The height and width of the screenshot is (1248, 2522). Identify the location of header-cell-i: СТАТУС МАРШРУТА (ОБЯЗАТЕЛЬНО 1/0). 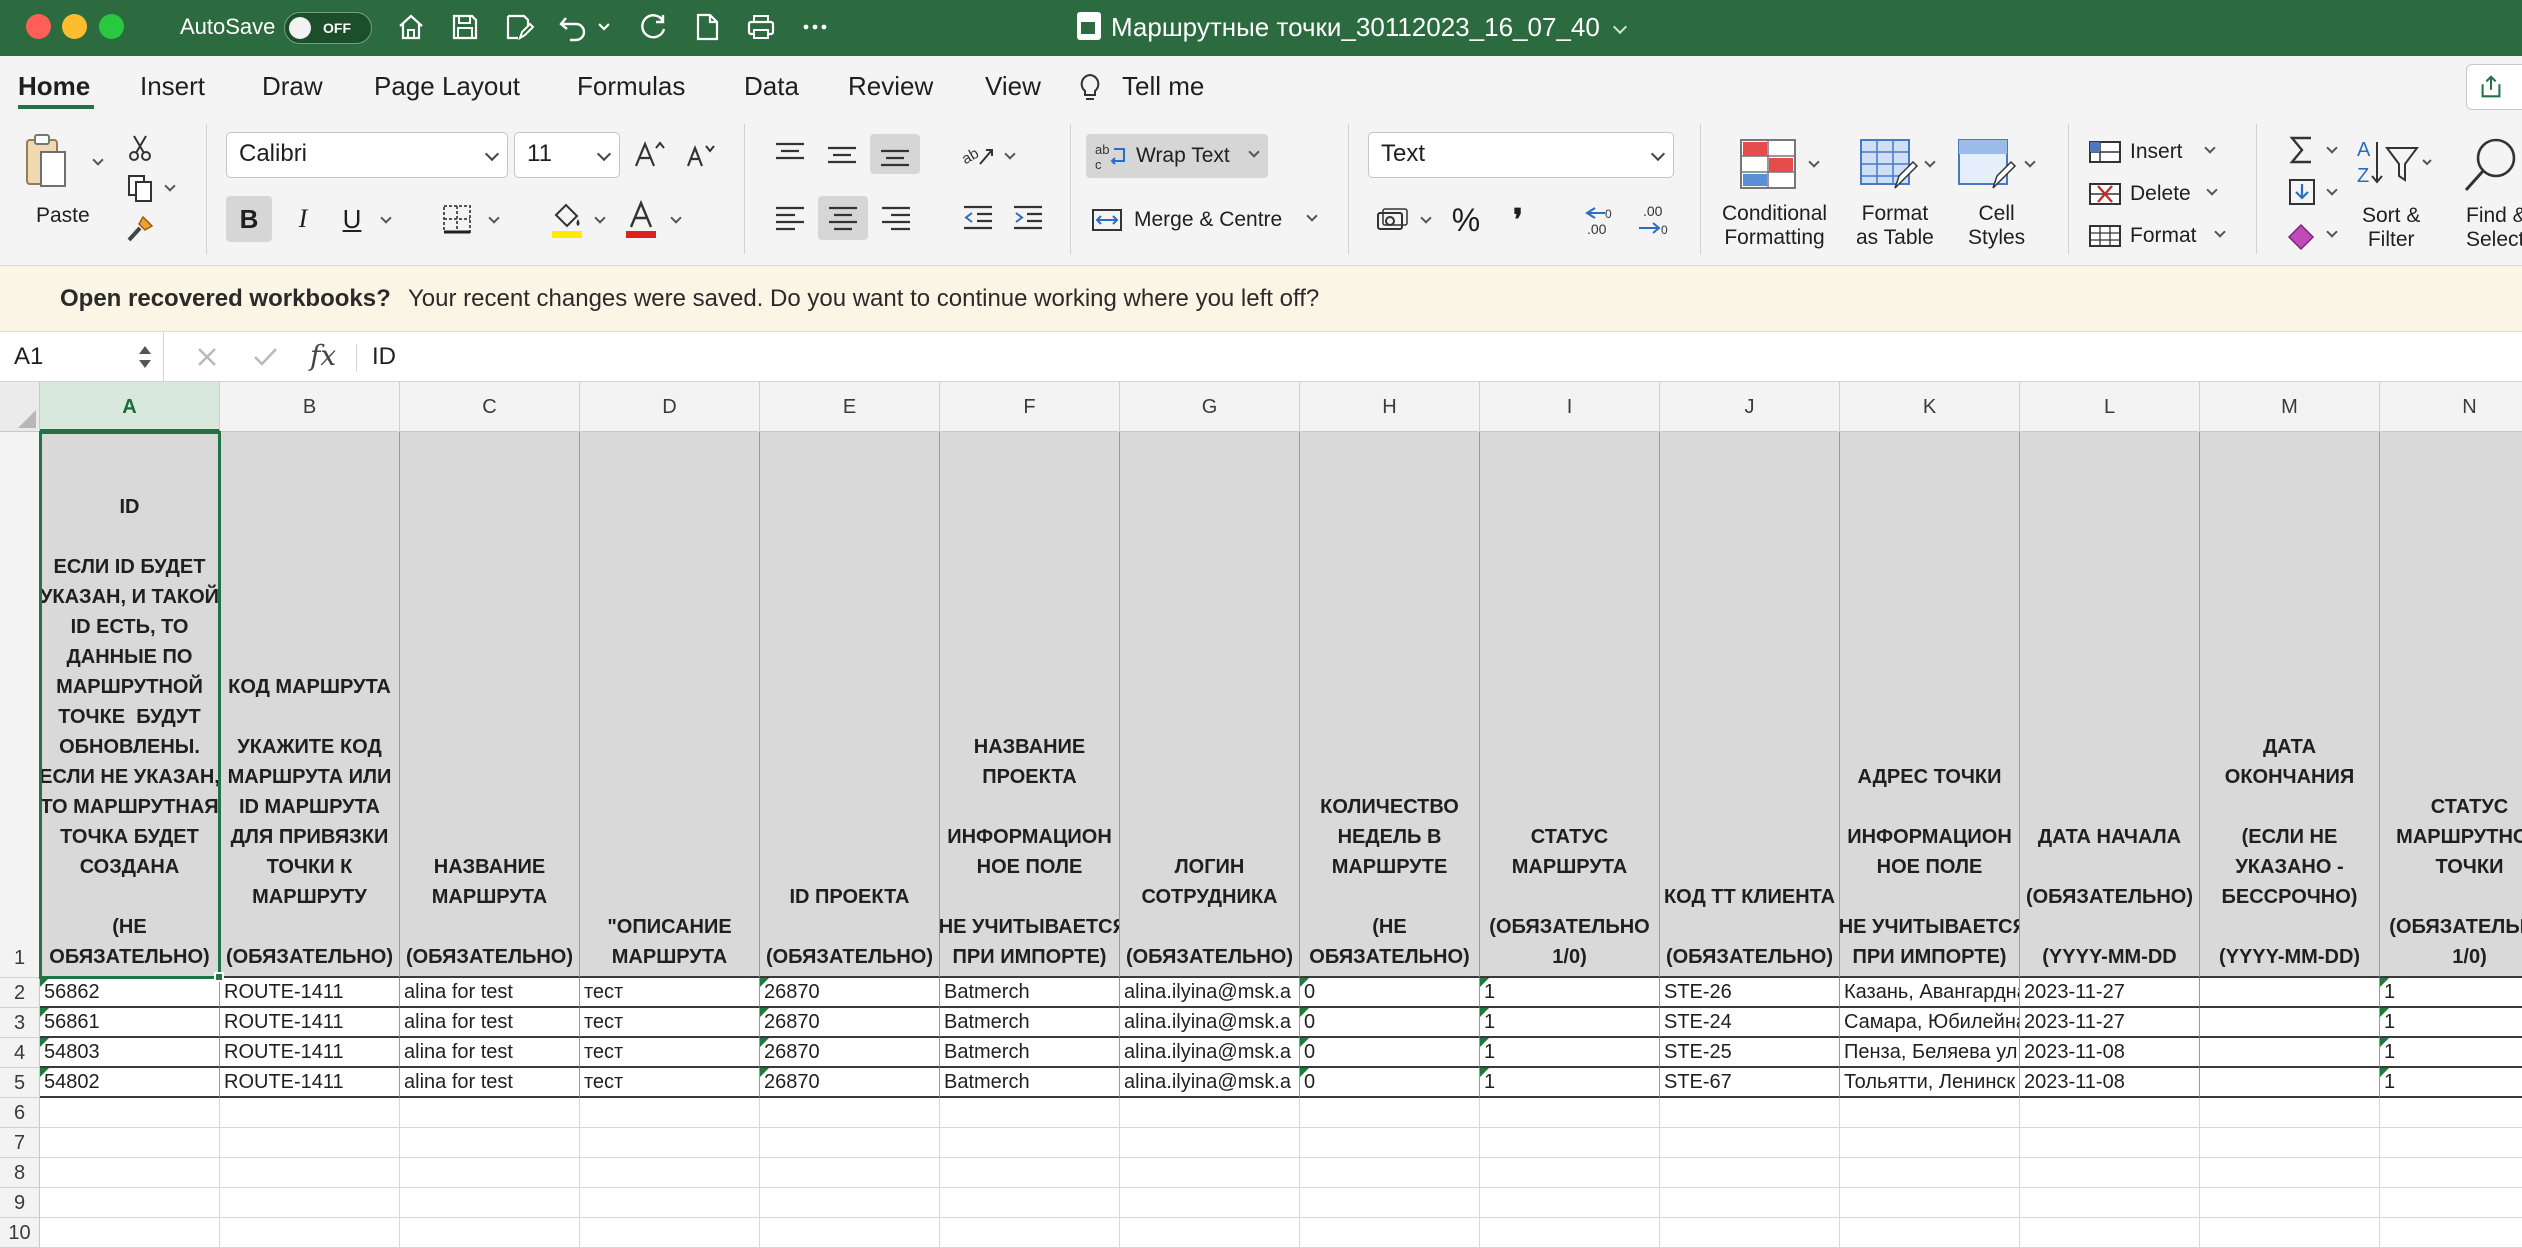
(1570, 705).